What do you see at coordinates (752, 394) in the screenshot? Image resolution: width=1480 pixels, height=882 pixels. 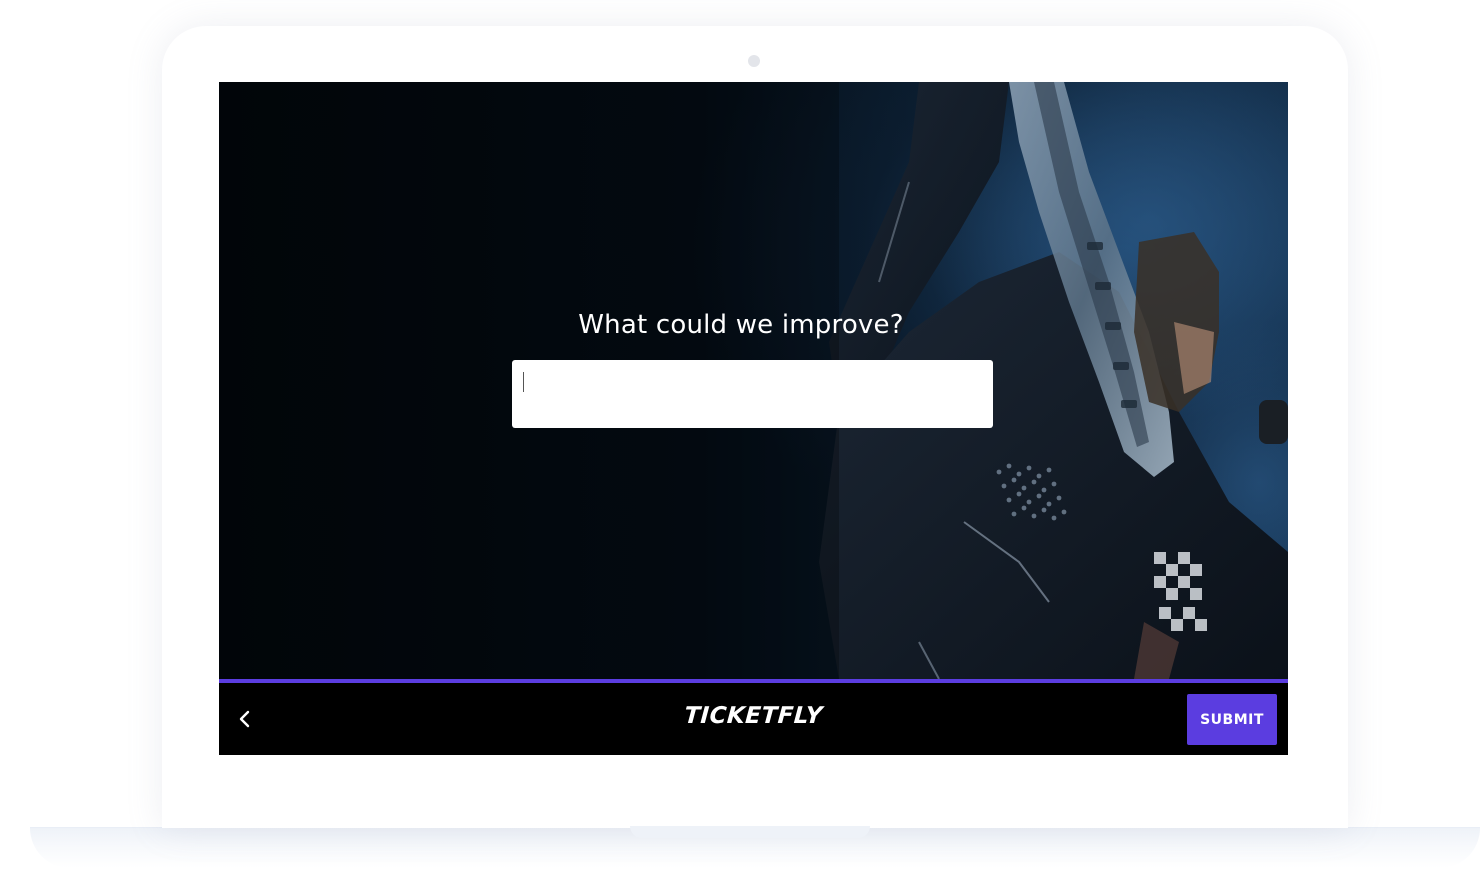 I see `feedback-input` at bounding box center [752, 394].